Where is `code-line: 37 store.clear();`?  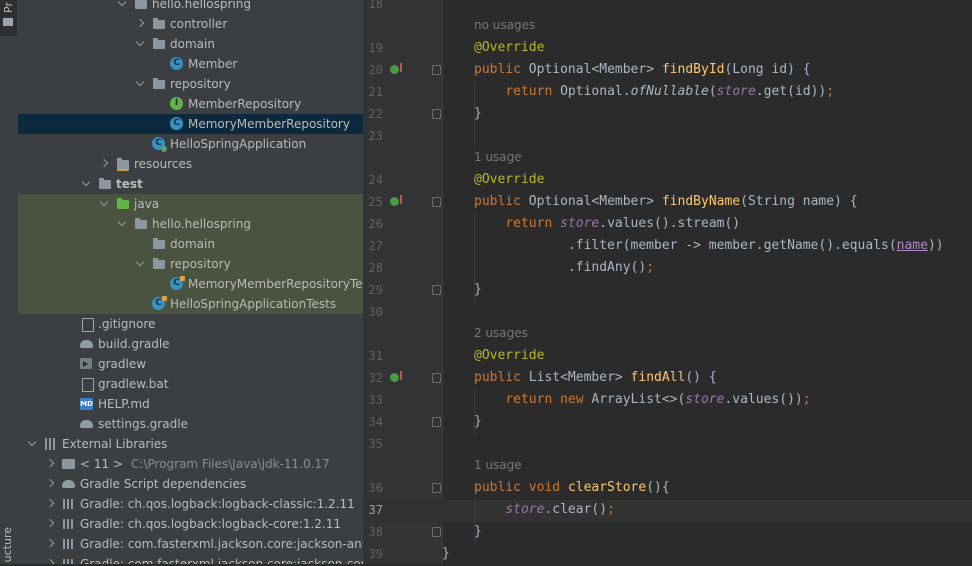
code-line: 37 store.clear(); is located at coordinates (667, 511).